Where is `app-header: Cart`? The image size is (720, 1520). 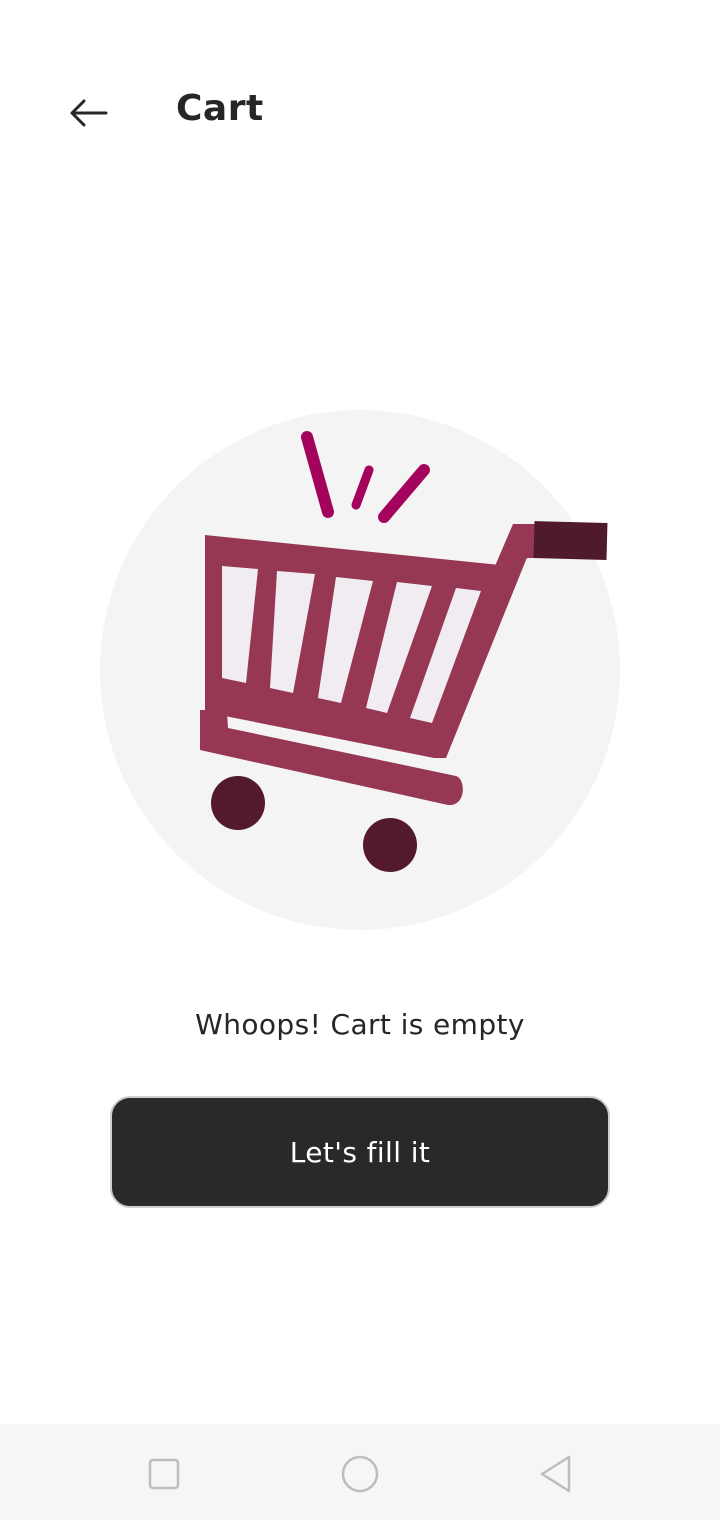
app-header: Cart is located at coordinates (360, 112).